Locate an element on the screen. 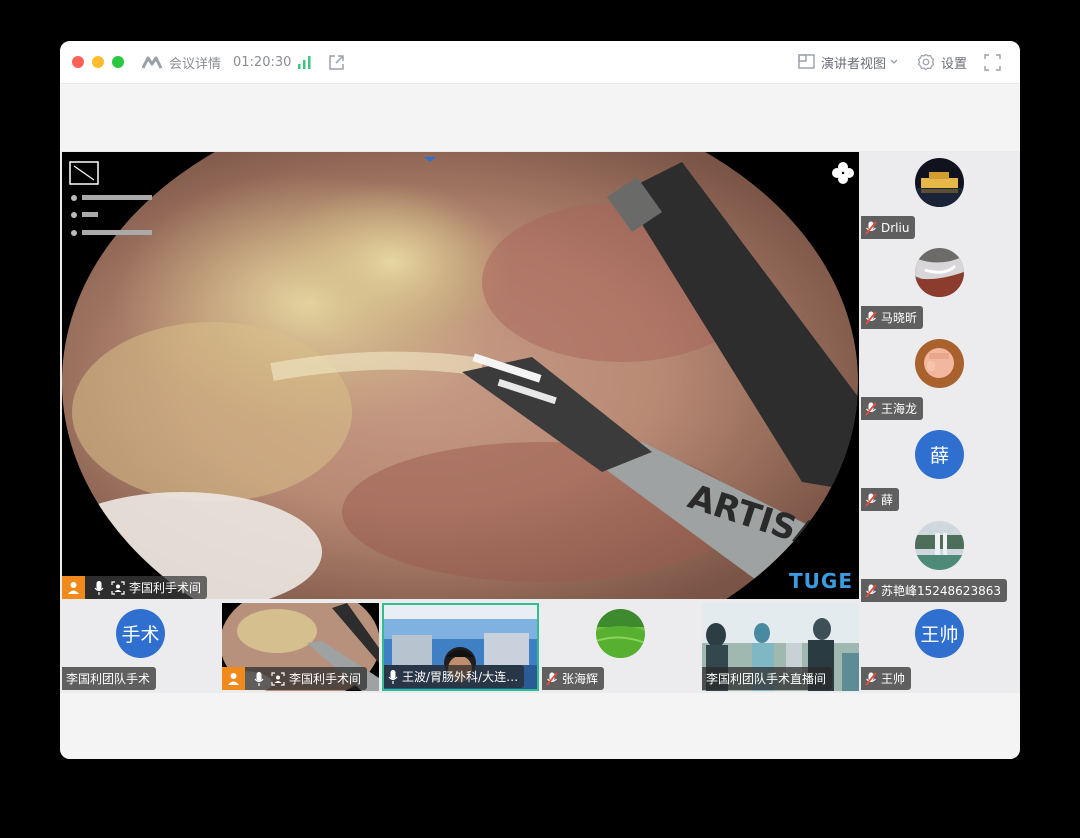  share-link-button is located at coordinates (336, 62).